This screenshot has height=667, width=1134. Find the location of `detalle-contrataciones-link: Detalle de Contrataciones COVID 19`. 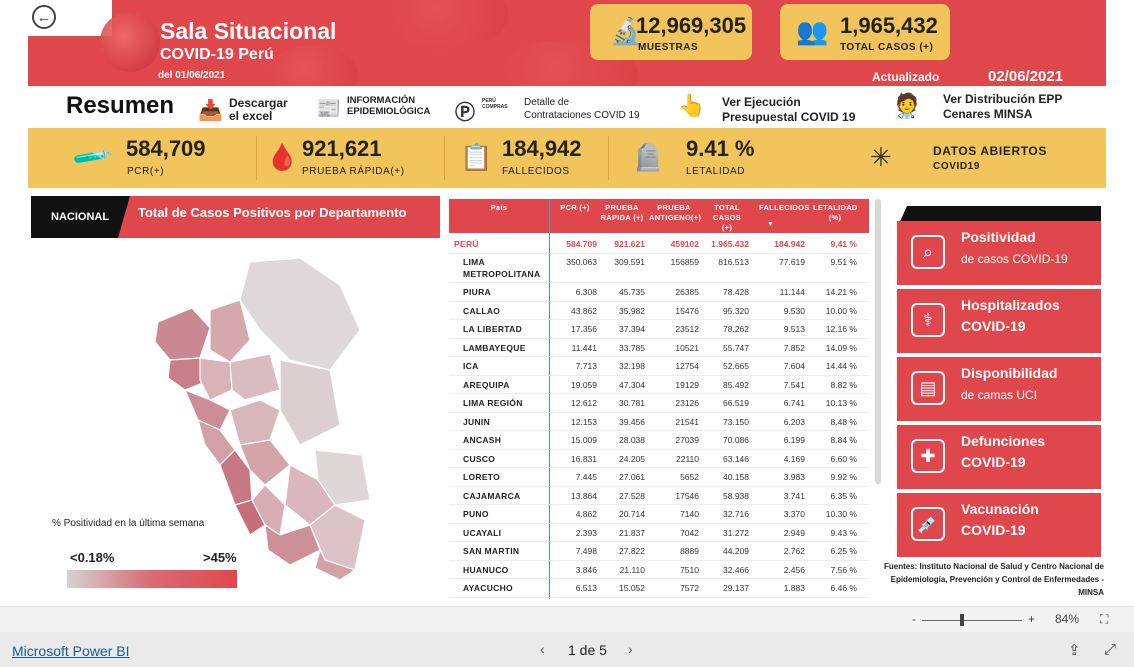

detalle-contrataciones-link: Detalle de Contrataciones COVID 19 is located at coordinates (582, 109).